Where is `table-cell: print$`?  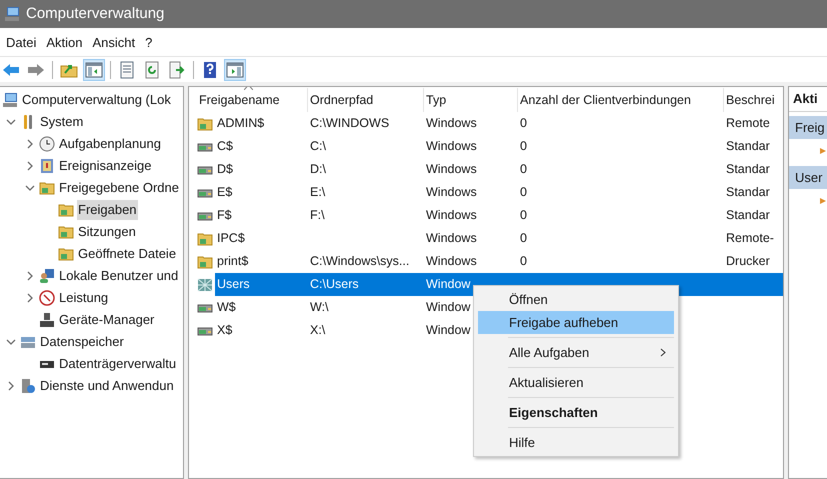
table-cell: print$ is located at coordinates (232, 261).